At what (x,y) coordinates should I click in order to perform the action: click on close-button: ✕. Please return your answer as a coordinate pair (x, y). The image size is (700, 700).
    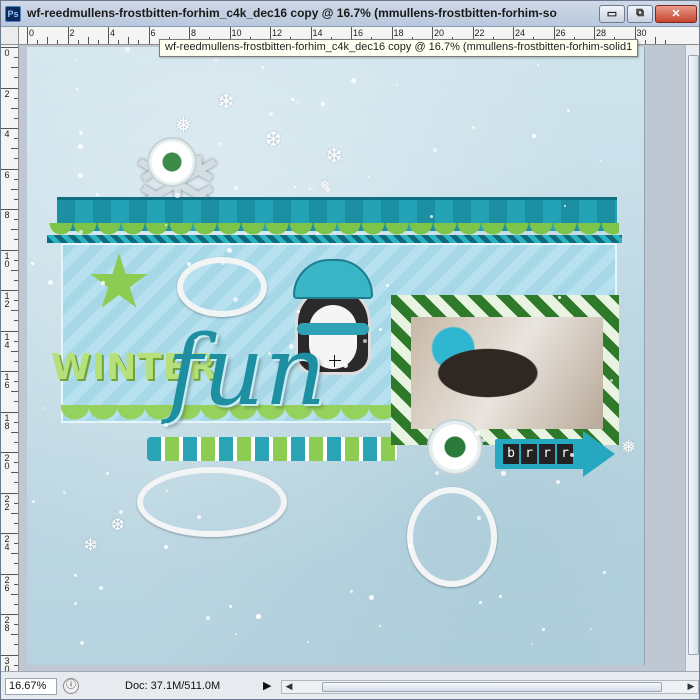
    Looking at the image, I should click on (676, 14).